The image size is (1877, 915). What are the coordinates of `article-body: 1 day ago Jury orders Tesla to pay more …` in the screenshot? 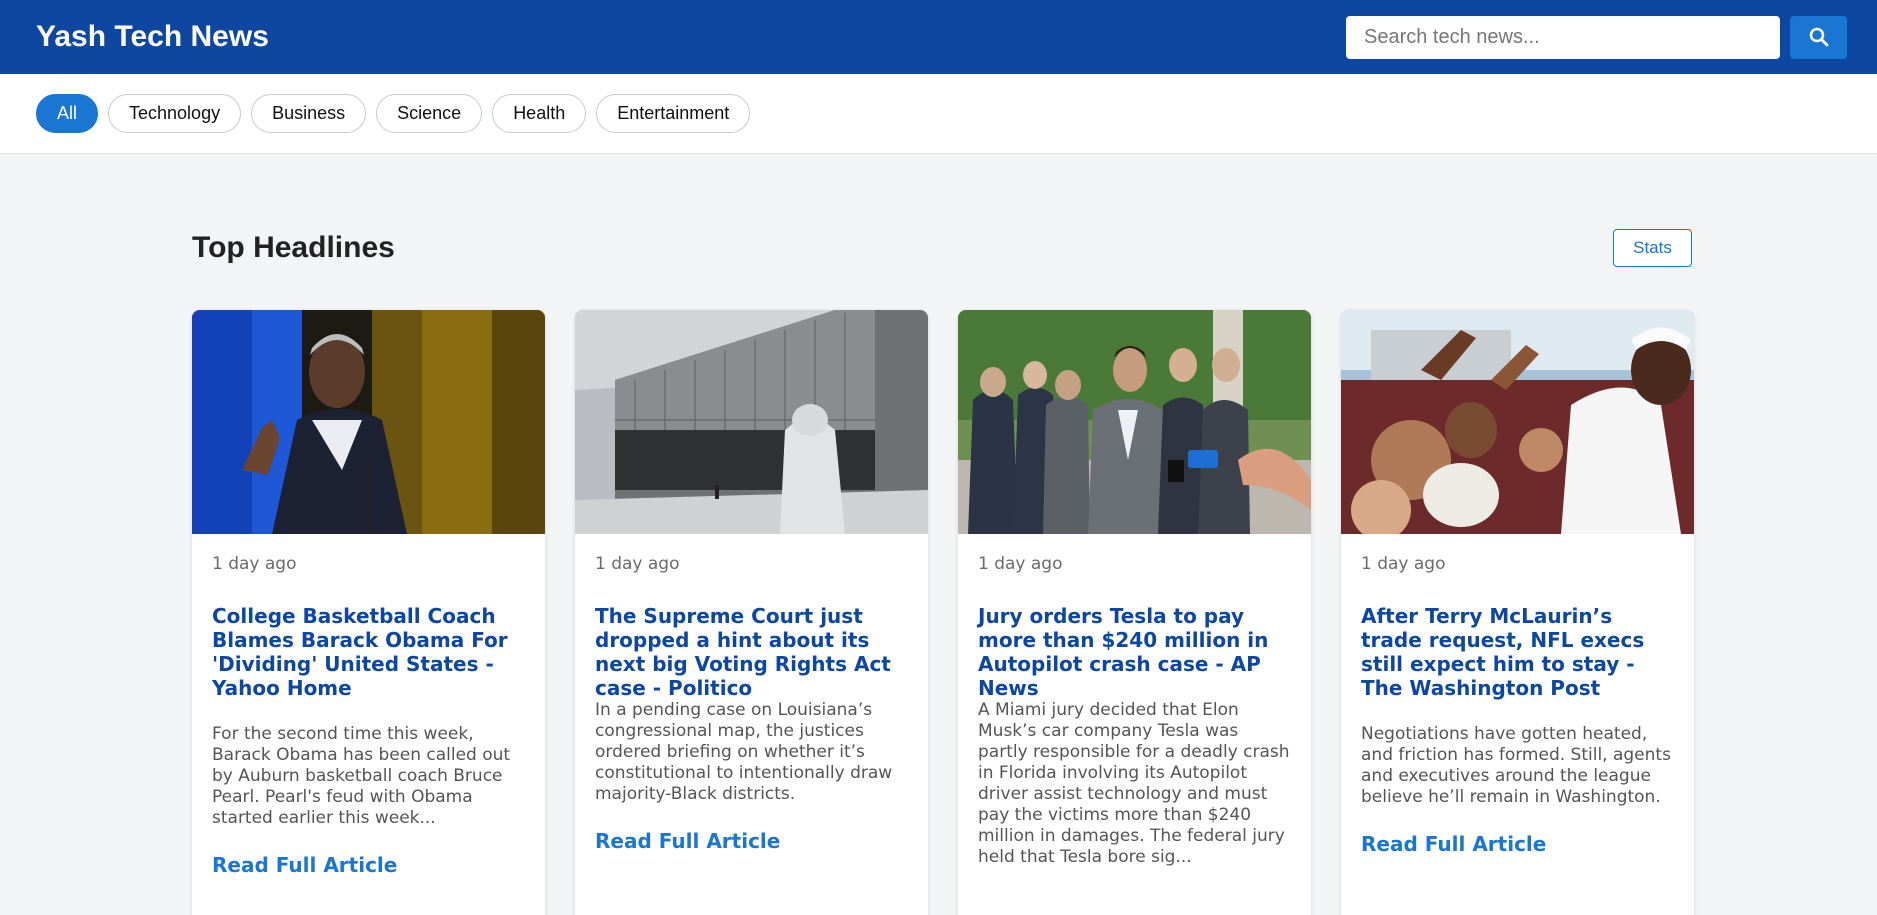 It's located at (1134, 701).